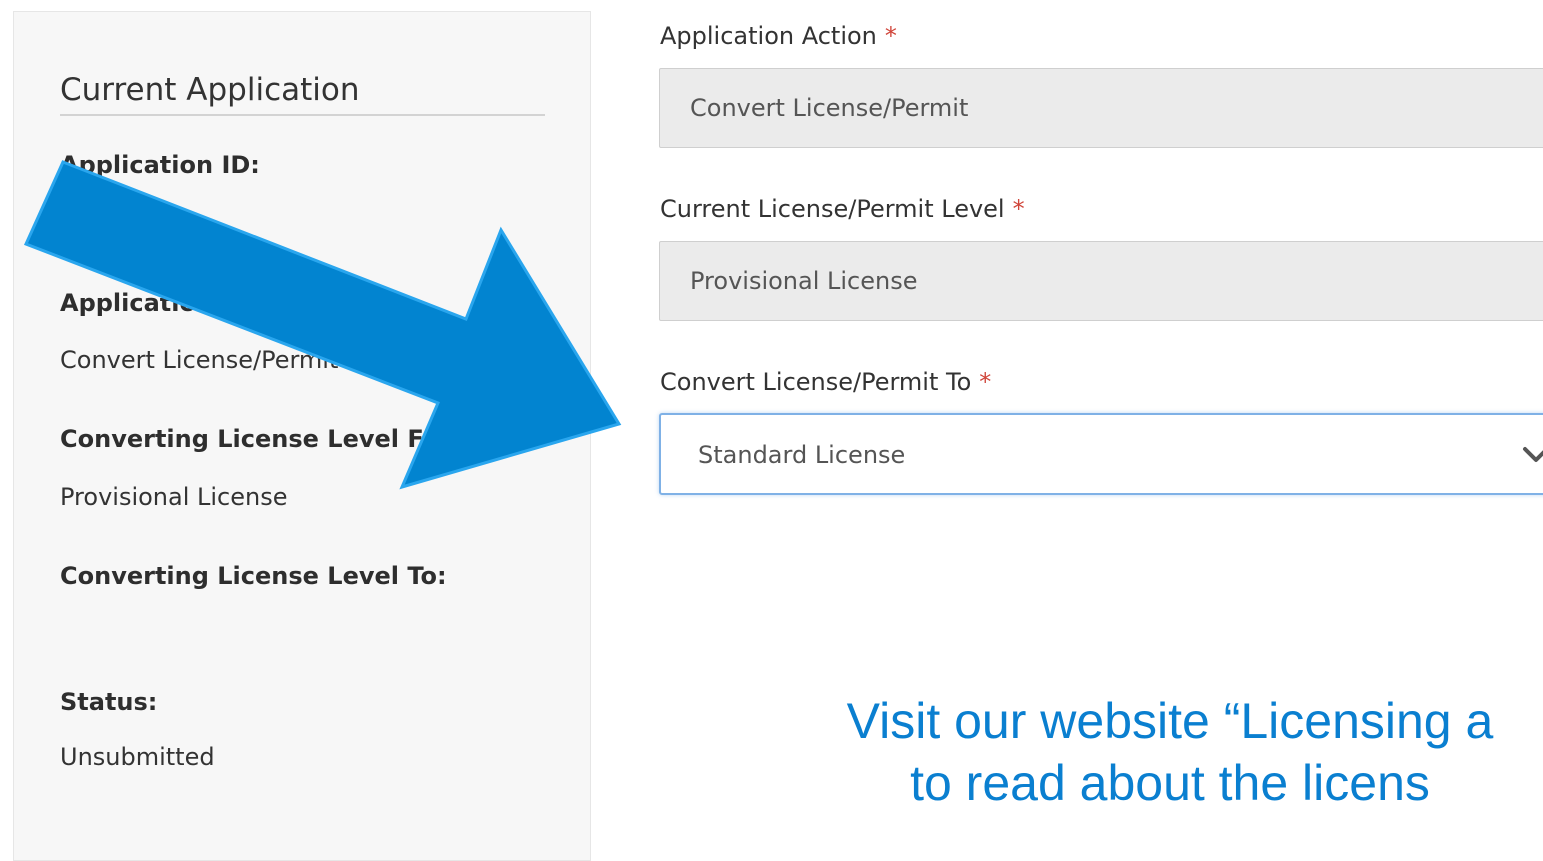 The width and height of the screenshot is (1543, 861). Describe the element at coordinates (210, 90) in the screenshot. I see `panel-title: Current Application` at that location.